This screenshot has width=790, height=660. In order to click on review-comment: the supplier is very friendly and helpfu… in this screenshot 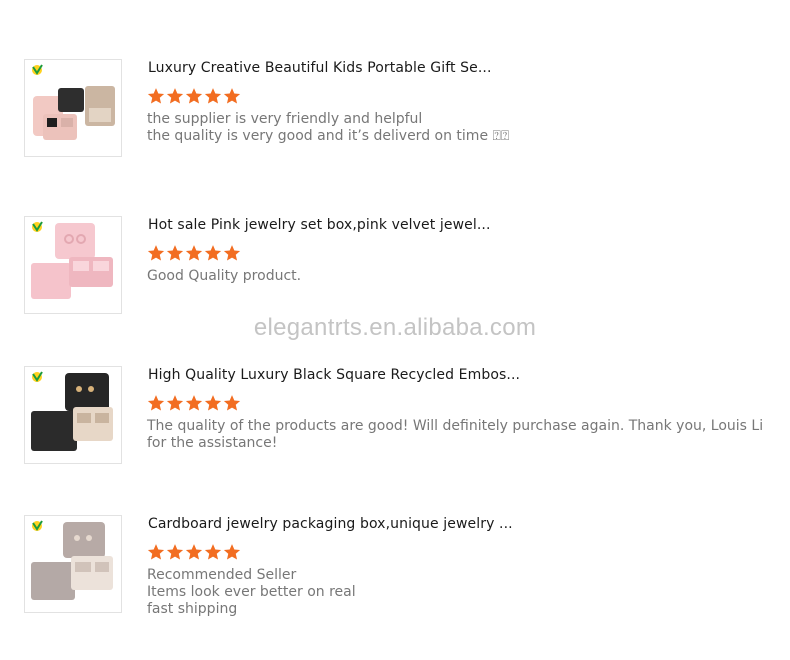, I will do `click(328, 128)`.